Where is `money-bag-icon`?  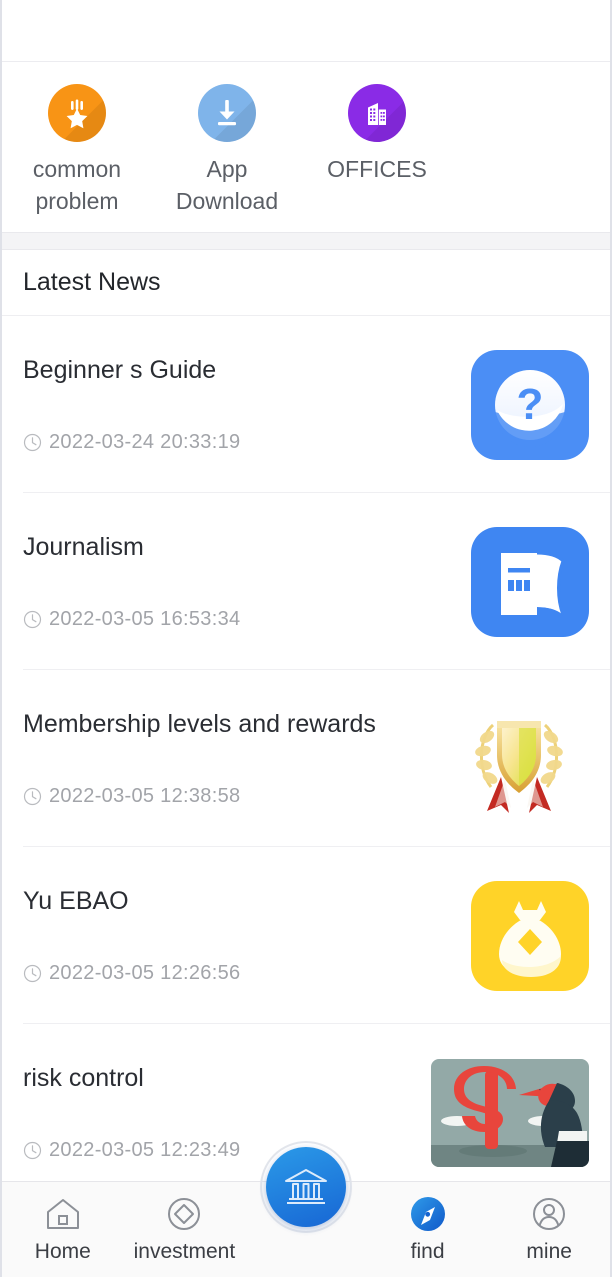 money-bag-icon is located at coordinates (530, 935).